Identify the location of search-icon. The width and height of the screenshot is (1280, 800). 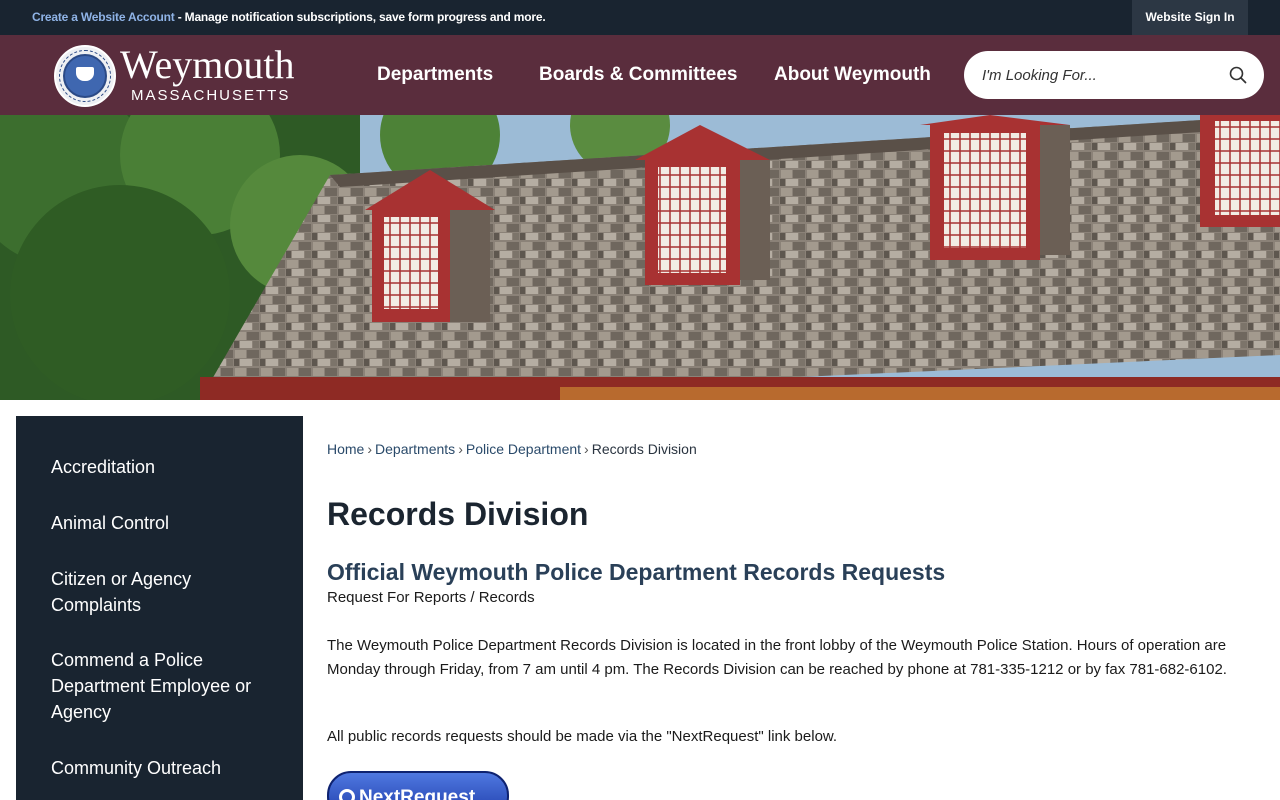
(1238, 75).